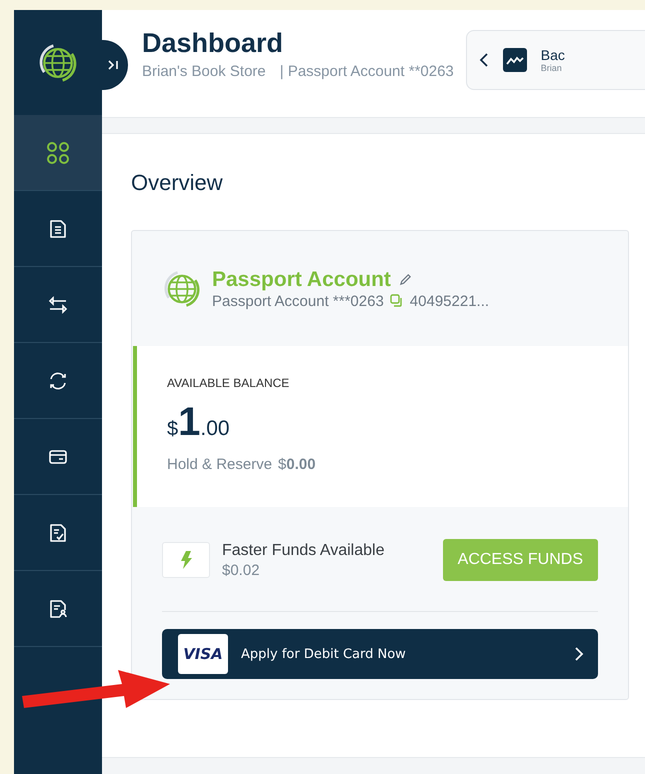 This screenshot has height=774, width=645. Describe the element at coordinates (304, 551) in the screenshot. I see `faster-funds-title: Faster Funds Available` at that location.